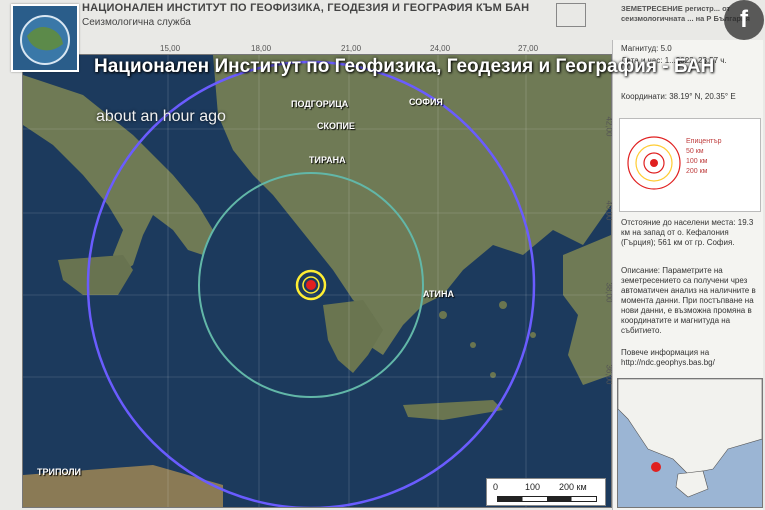 The width and height of the screenshot is (765, 510). I want to click on place-label: ТИРАНА, so click(327, 160).